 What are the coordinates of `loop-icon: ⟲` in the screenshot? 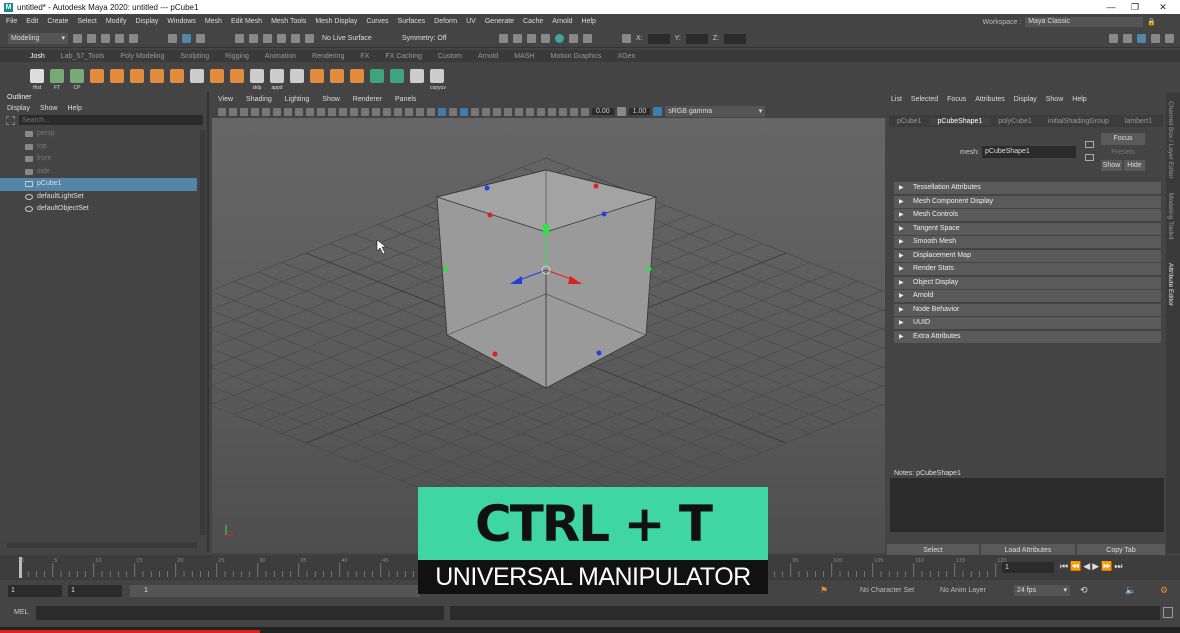 It's located at (1084, 590).